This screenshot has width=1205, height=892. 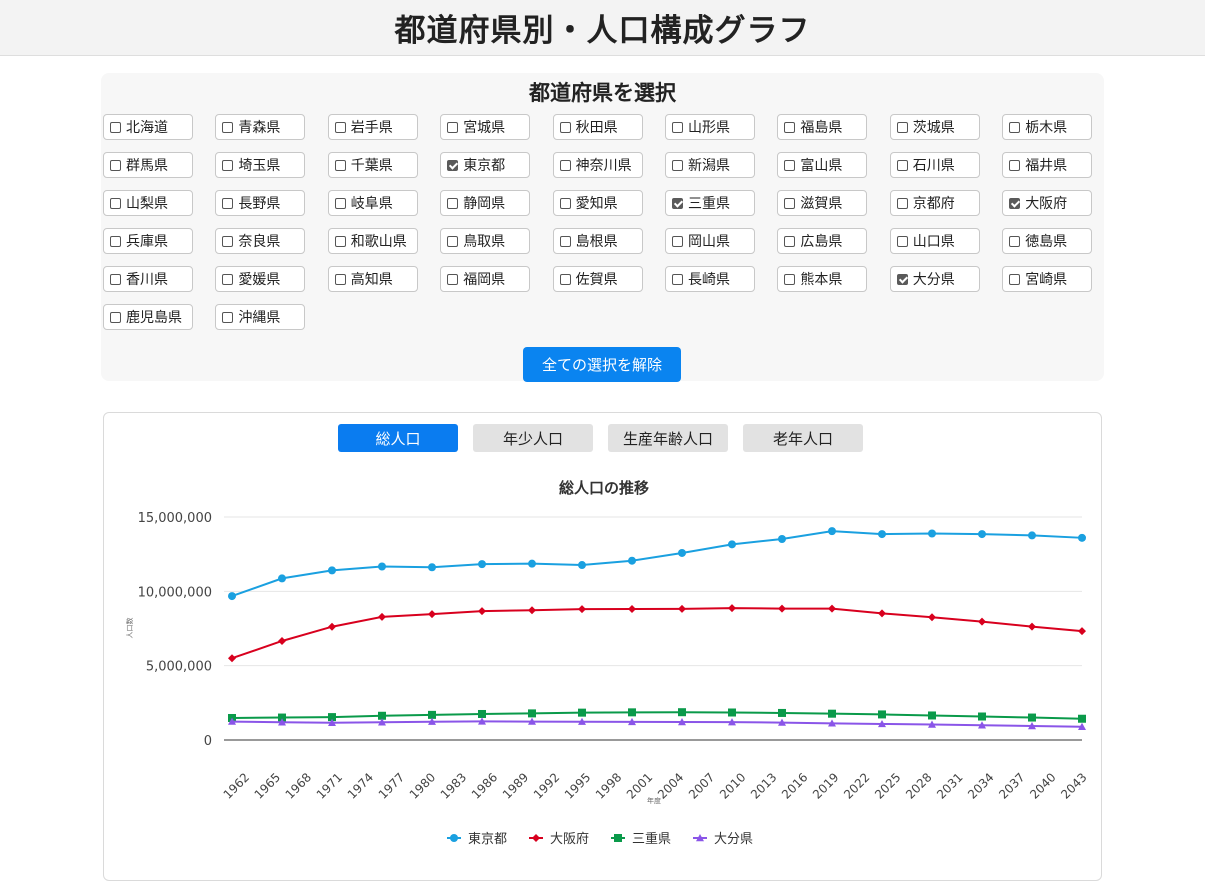 I want to click on prefecture-checkbox-item: 高知県, so click(x=372, y=279).